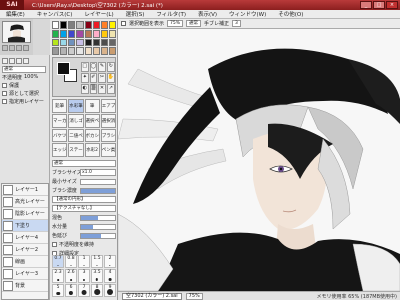  Describe the element at coordinates (85, 89) in the screenshot. I see `tool-icon: ◐` at that location.